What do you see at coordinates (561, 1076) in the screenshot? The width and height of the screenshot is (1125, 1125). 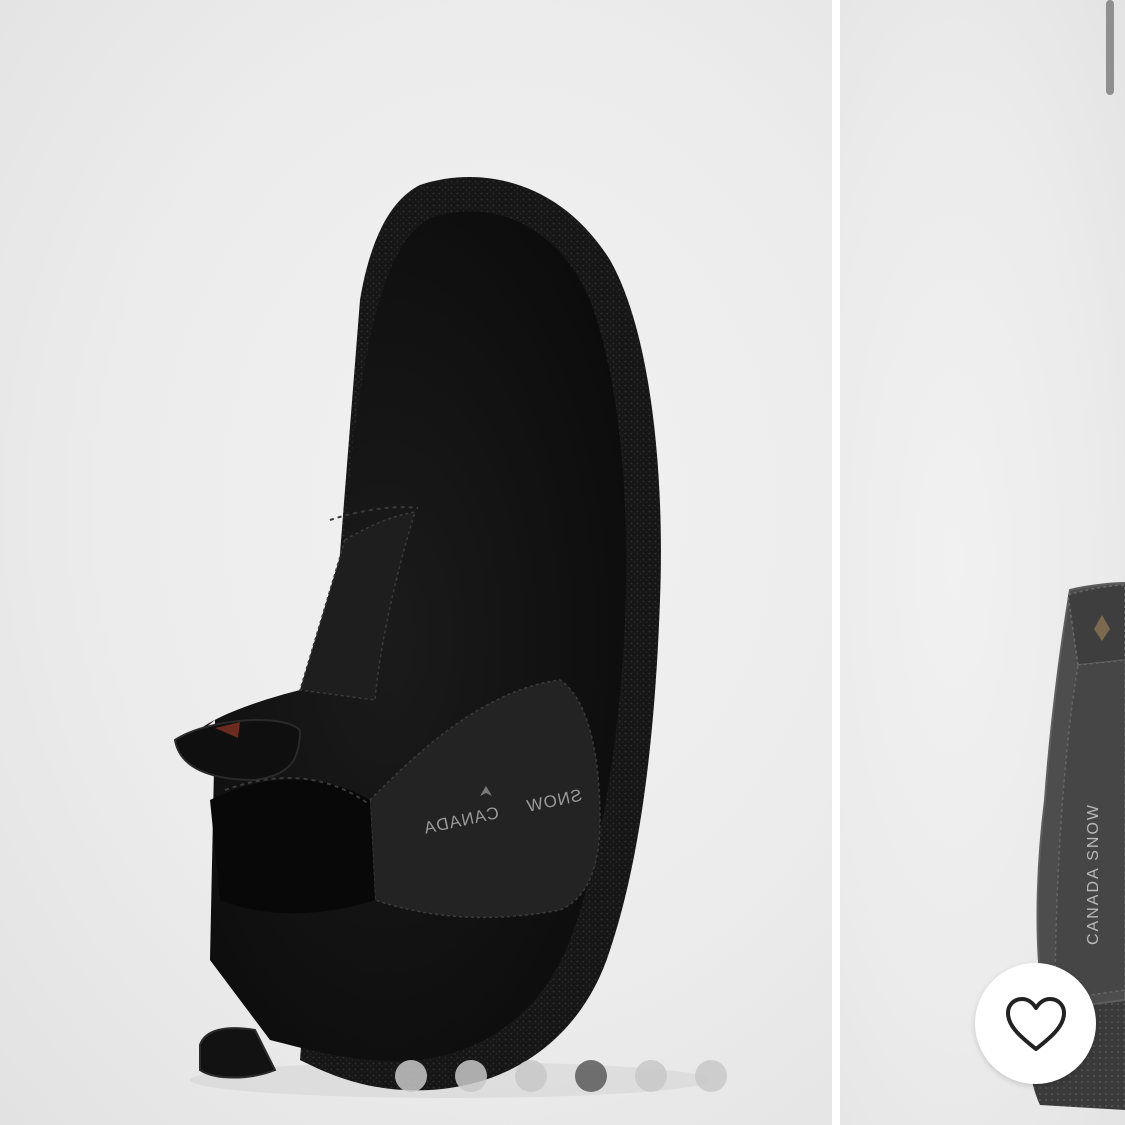 I see `carousel-pagination` at bounding box center [561, 1076].